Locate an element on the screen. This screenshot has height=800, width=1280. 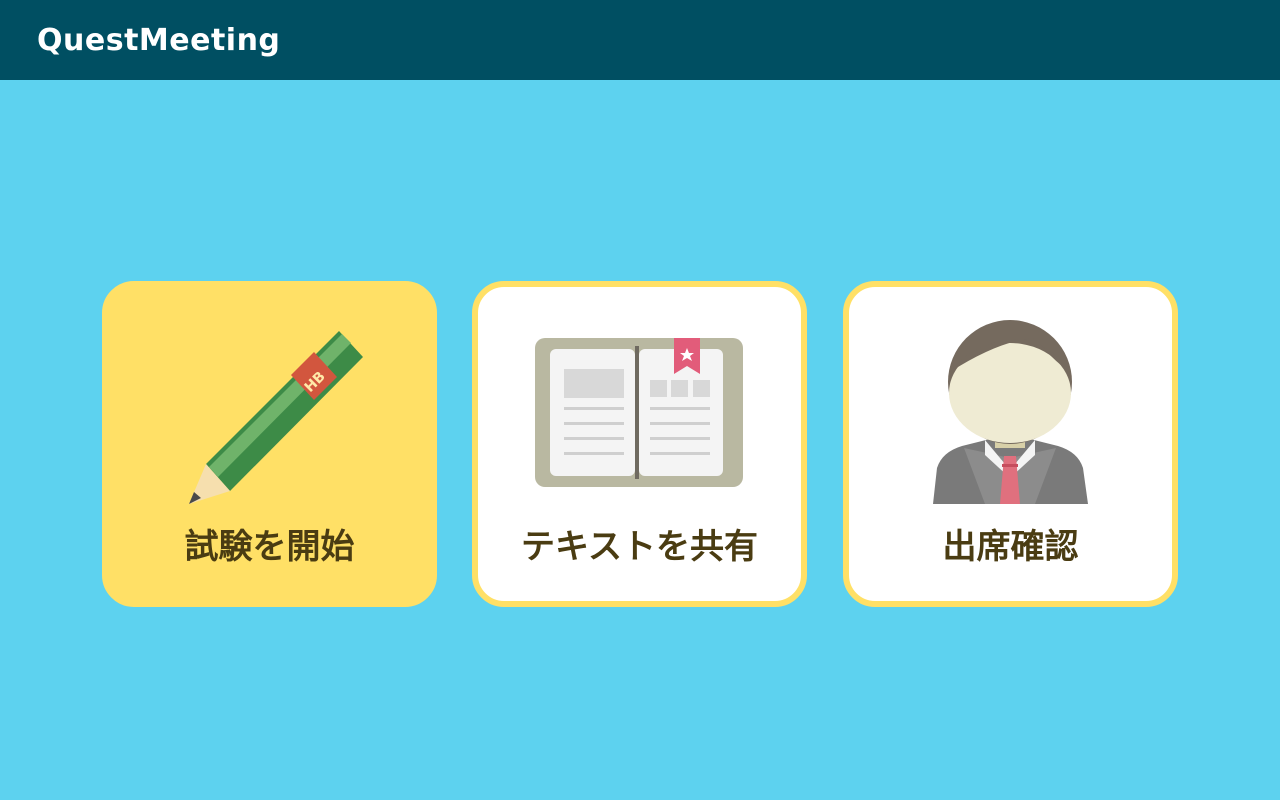
start-exam-label: 試験を開始 is located at coordinates (269, 547).